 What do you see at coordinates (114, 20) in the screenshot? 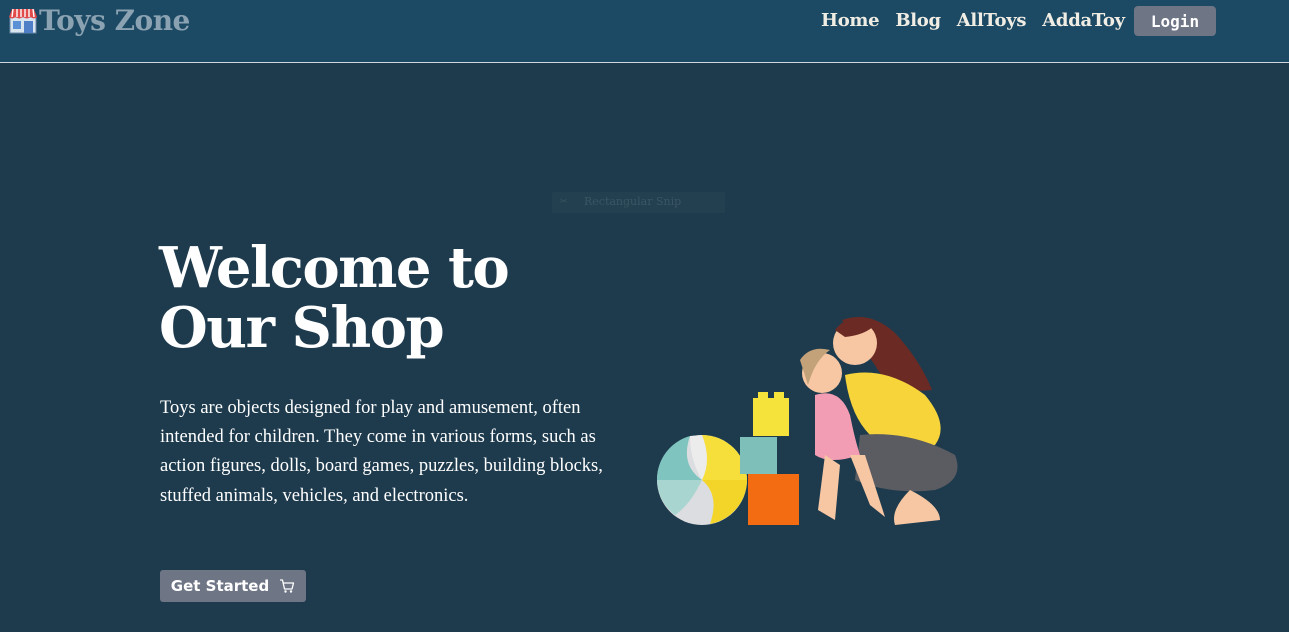
I see `brand-name: Toys Zone` at bounding box center [114, 20].